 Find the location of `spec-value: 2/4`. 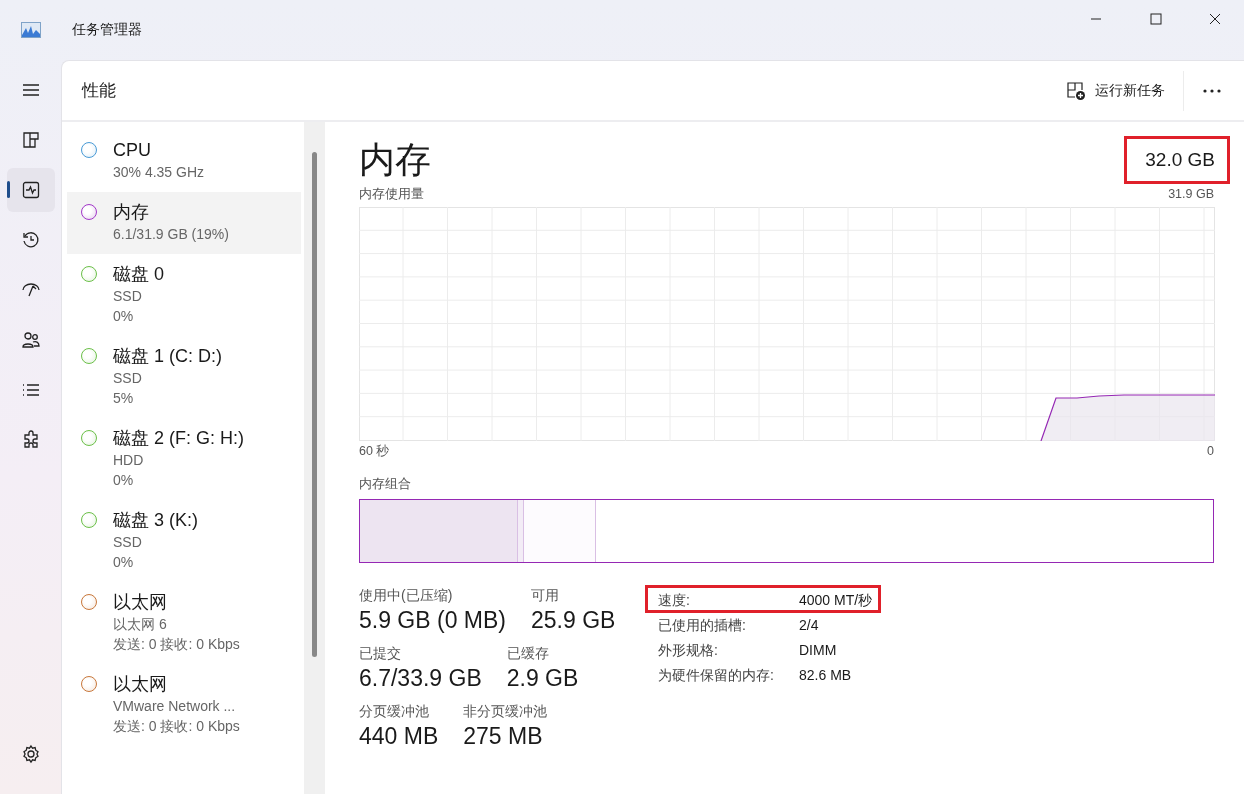

spec-value: 2/4 is located at coordinates (809, 625).